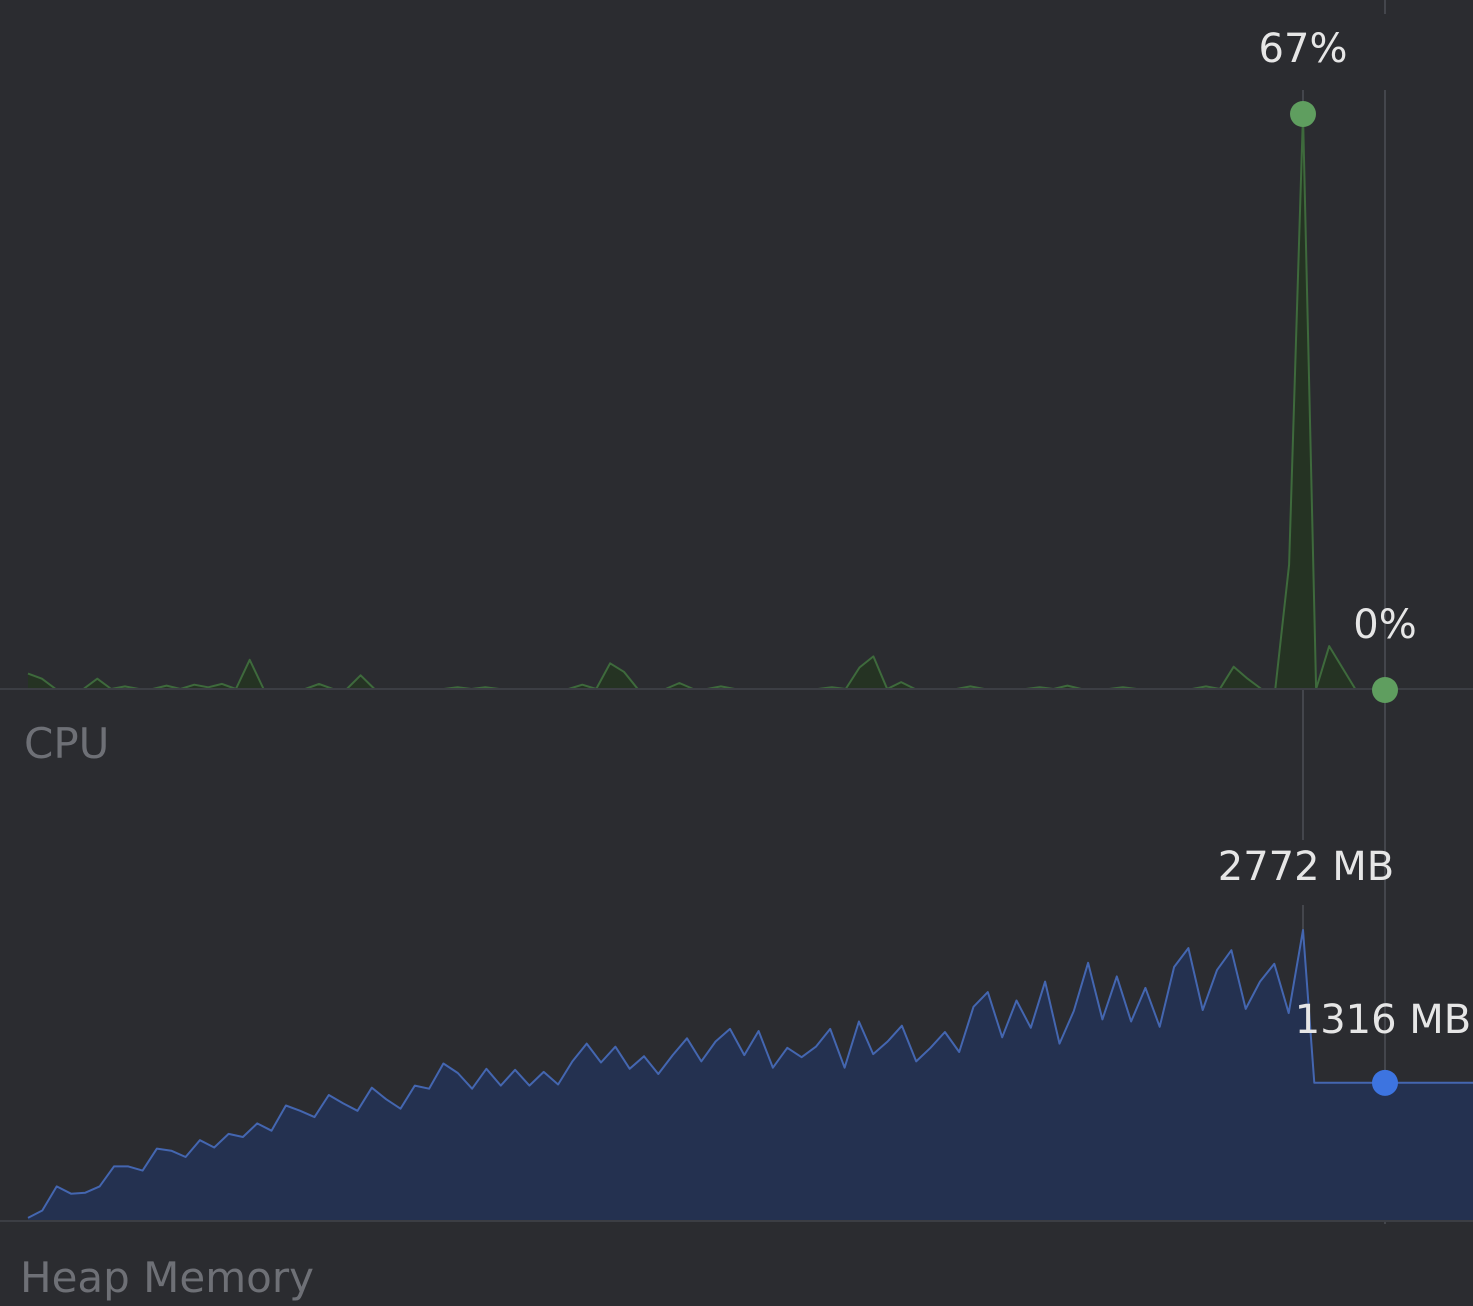 This screenshot has height=1306, width=1473. Describe the element at coordinates (1384, 625) in the screenshot. I see `cpu-current-value: 0%` at that location.